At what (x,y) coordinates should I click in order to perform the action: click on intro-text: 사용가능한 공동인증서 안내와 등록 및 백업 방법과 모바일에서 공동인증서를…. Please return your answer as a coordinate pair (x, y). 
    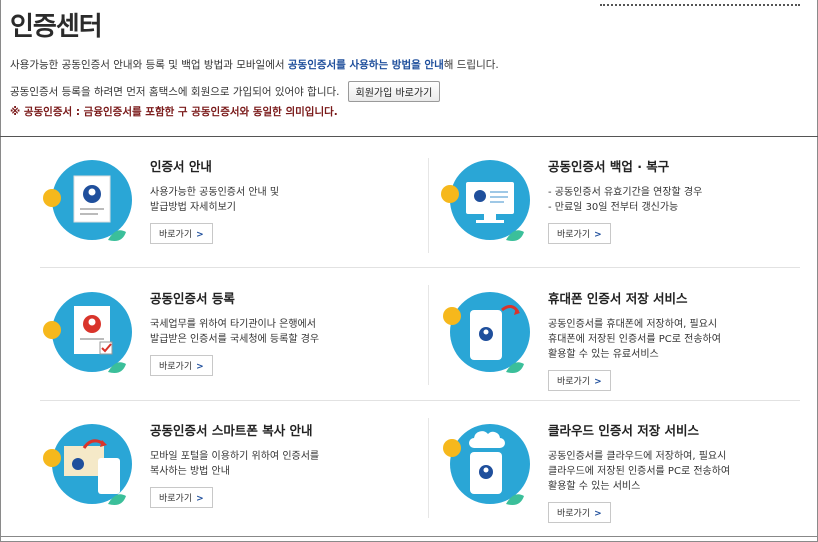
    Looking at the image, I should click on (254, 64).